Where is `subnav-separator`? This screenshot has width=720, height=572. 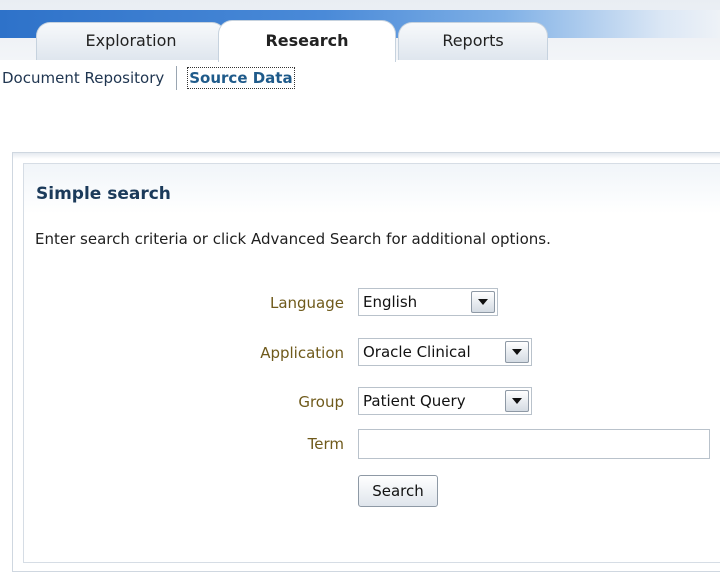 subnav-separator is located at coordinates (177, 78).